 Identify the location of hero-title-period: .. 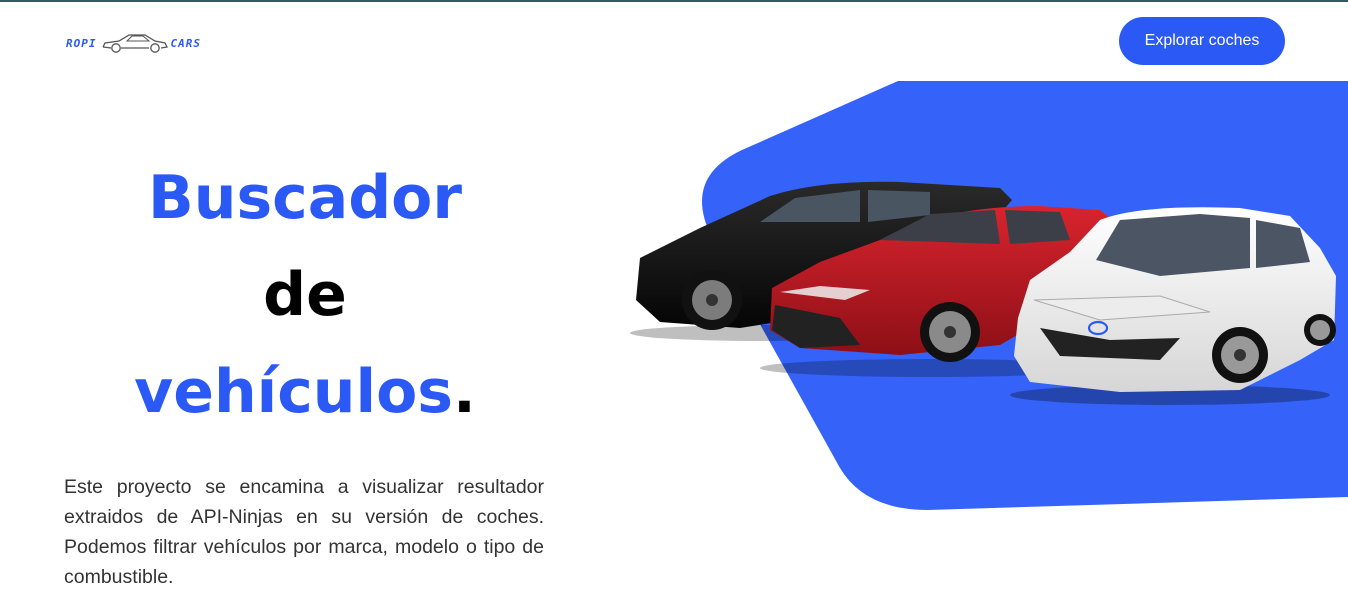
(464, 392).